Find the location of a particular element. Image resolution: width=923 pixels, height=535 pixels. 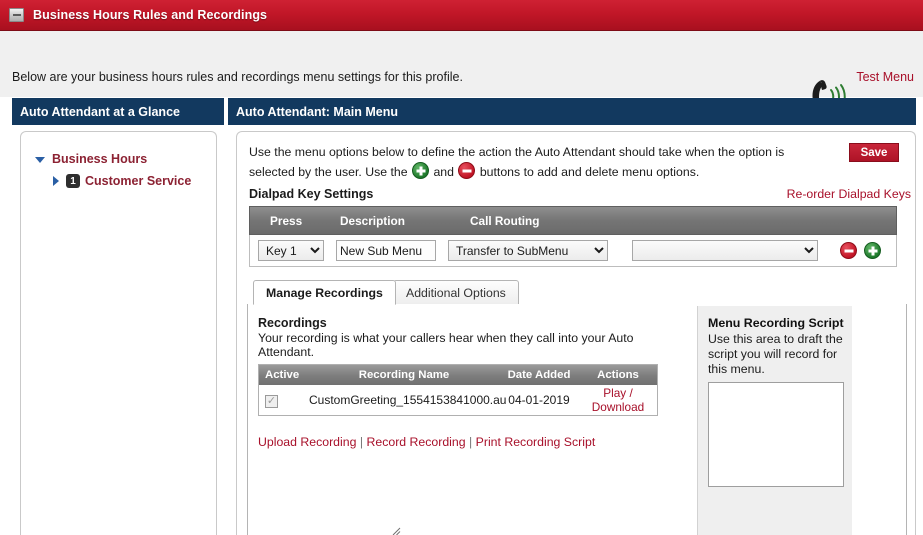

column-header-date-added: Date Added is located at coordinates (539, 375).